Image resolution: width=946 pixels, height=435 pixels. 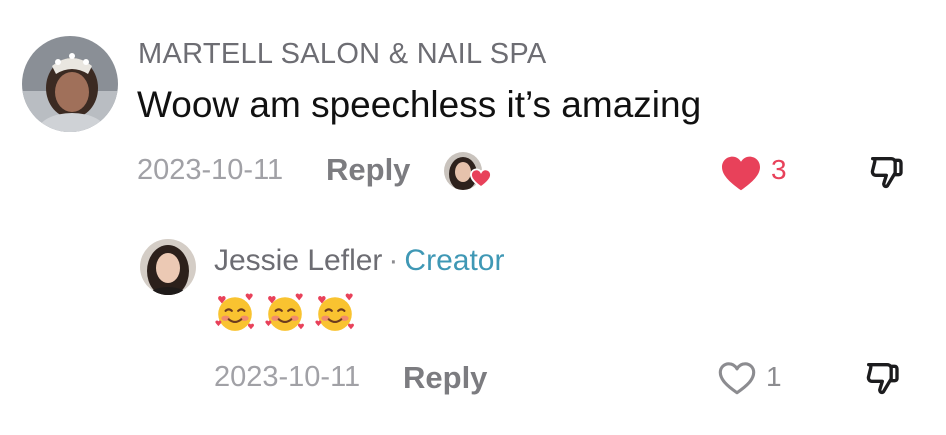 I want to click on comment-text: Woow am speechless it’s amazing, so click(x=419, y=104).